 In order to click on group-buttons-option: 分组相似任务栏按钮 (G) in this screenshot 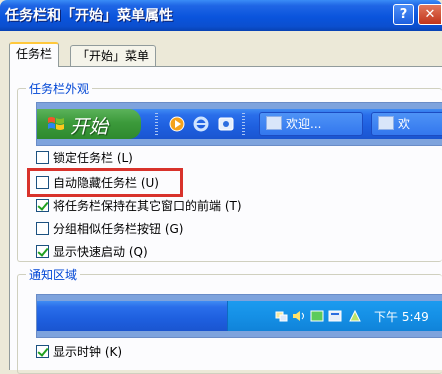, I will do `click(109, 229)`.